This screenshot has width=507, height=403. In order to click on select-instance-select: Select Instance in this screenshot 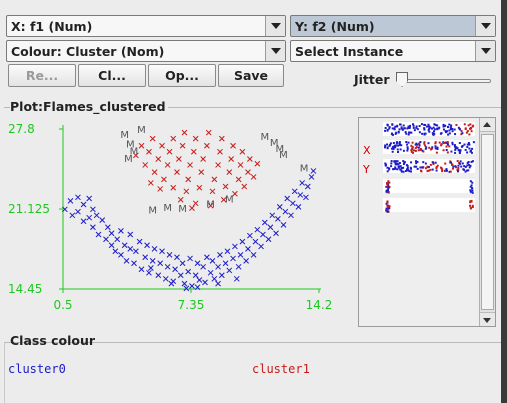, I will do `click(393, 51)`.